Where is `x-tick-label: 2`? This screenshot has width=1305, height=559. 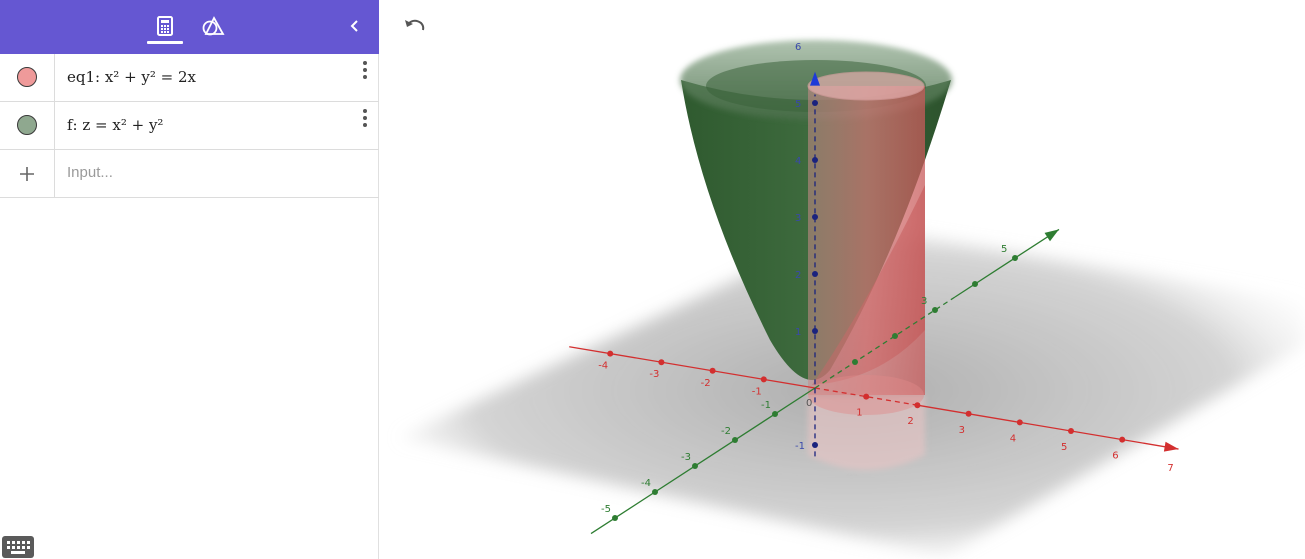
x-tick-label: 2 is located at coordinates (910, 421).